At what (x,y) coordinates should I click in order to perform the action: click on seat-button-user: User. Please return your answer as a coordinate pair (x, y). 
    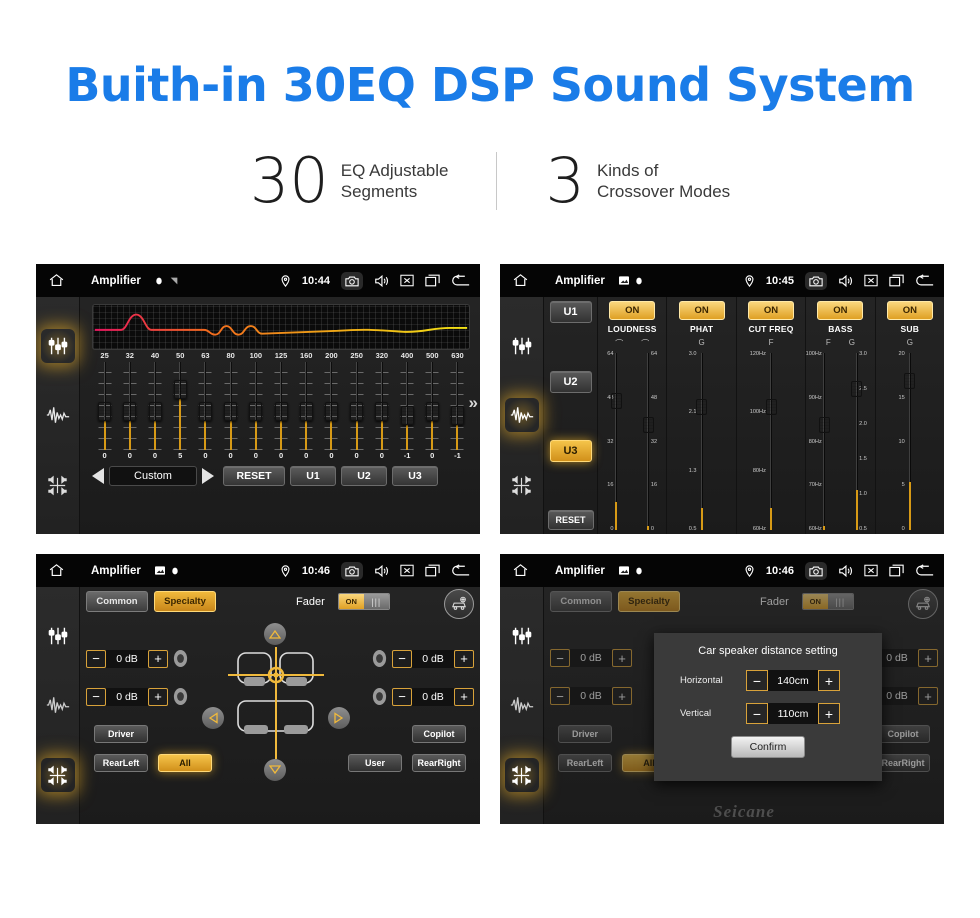
    Looking at the image, I should click on (375, 763).